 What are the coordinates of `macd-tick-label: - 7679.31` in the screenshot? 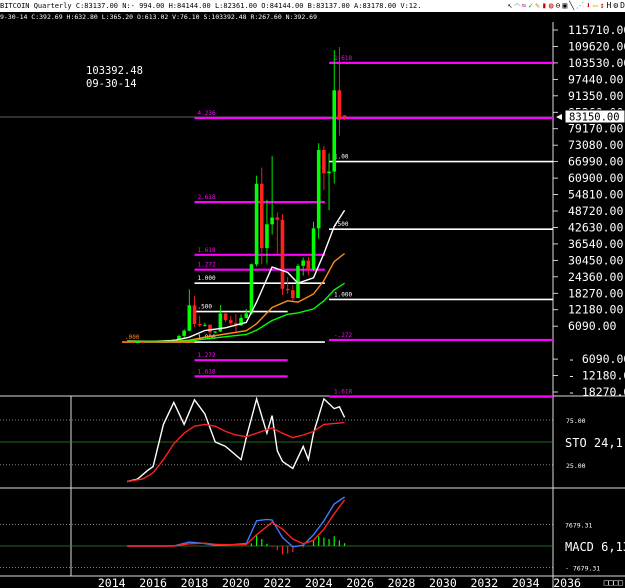 It's located at (582, 569).